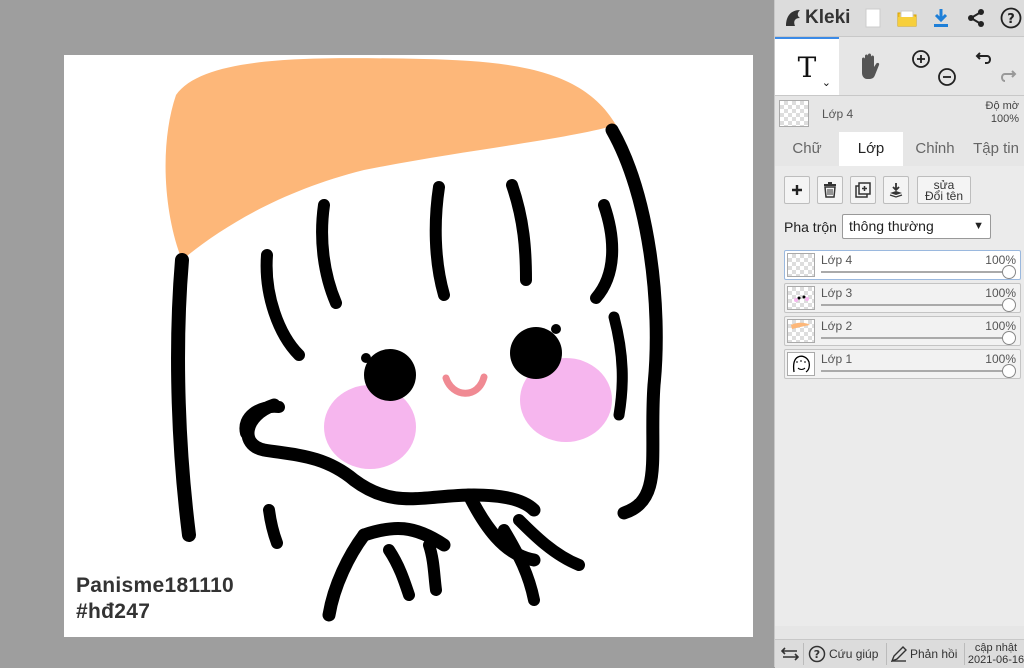 Image resolution: width=1024 pixels, height=668 pixels. Describe the element at coordinates (807, 149) in the screenshot. I see `tab-text: Chữ` at that location.